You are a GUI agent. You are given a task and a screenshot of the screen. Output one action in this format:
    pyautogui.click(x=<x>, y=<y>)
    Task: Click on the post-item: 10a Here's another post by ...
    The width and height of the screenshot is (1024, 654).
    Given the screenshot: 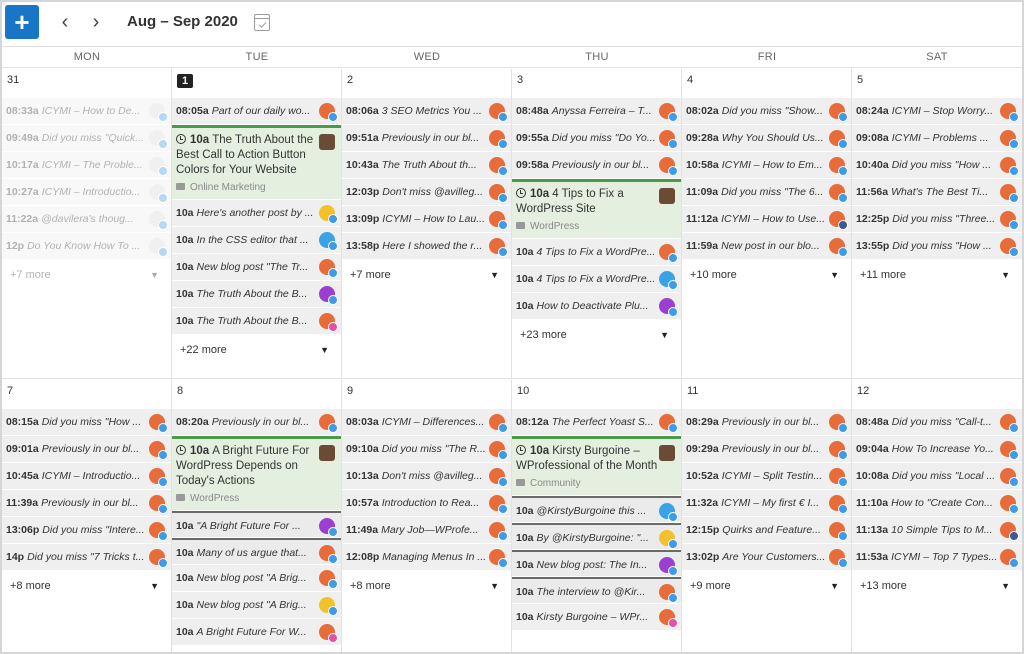 What is the action you would take?
    pyautogui.click(x=256, y=213)
    